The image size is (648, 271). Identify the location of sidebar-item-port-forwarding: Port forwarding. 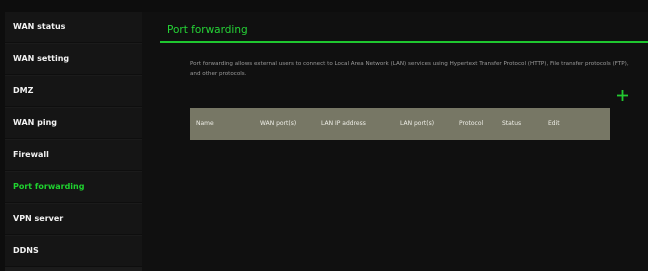
(73, 187).